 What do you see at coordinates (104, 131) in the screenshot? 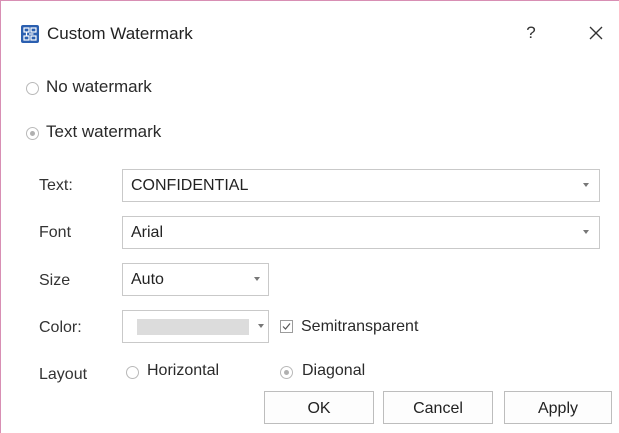
I see `text-watermark-label: Text watermark` at bounding box center [104, 131].